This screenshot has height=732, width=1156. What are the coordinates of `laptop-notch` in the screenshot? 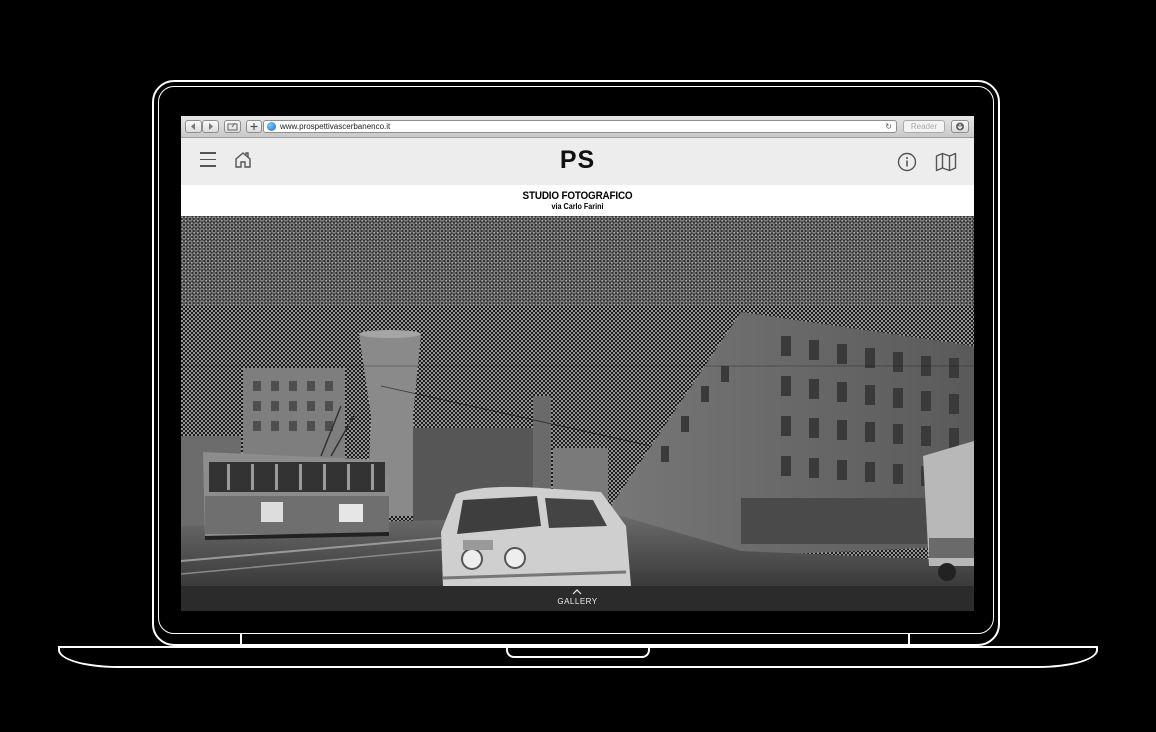 It's located at (578, 653).